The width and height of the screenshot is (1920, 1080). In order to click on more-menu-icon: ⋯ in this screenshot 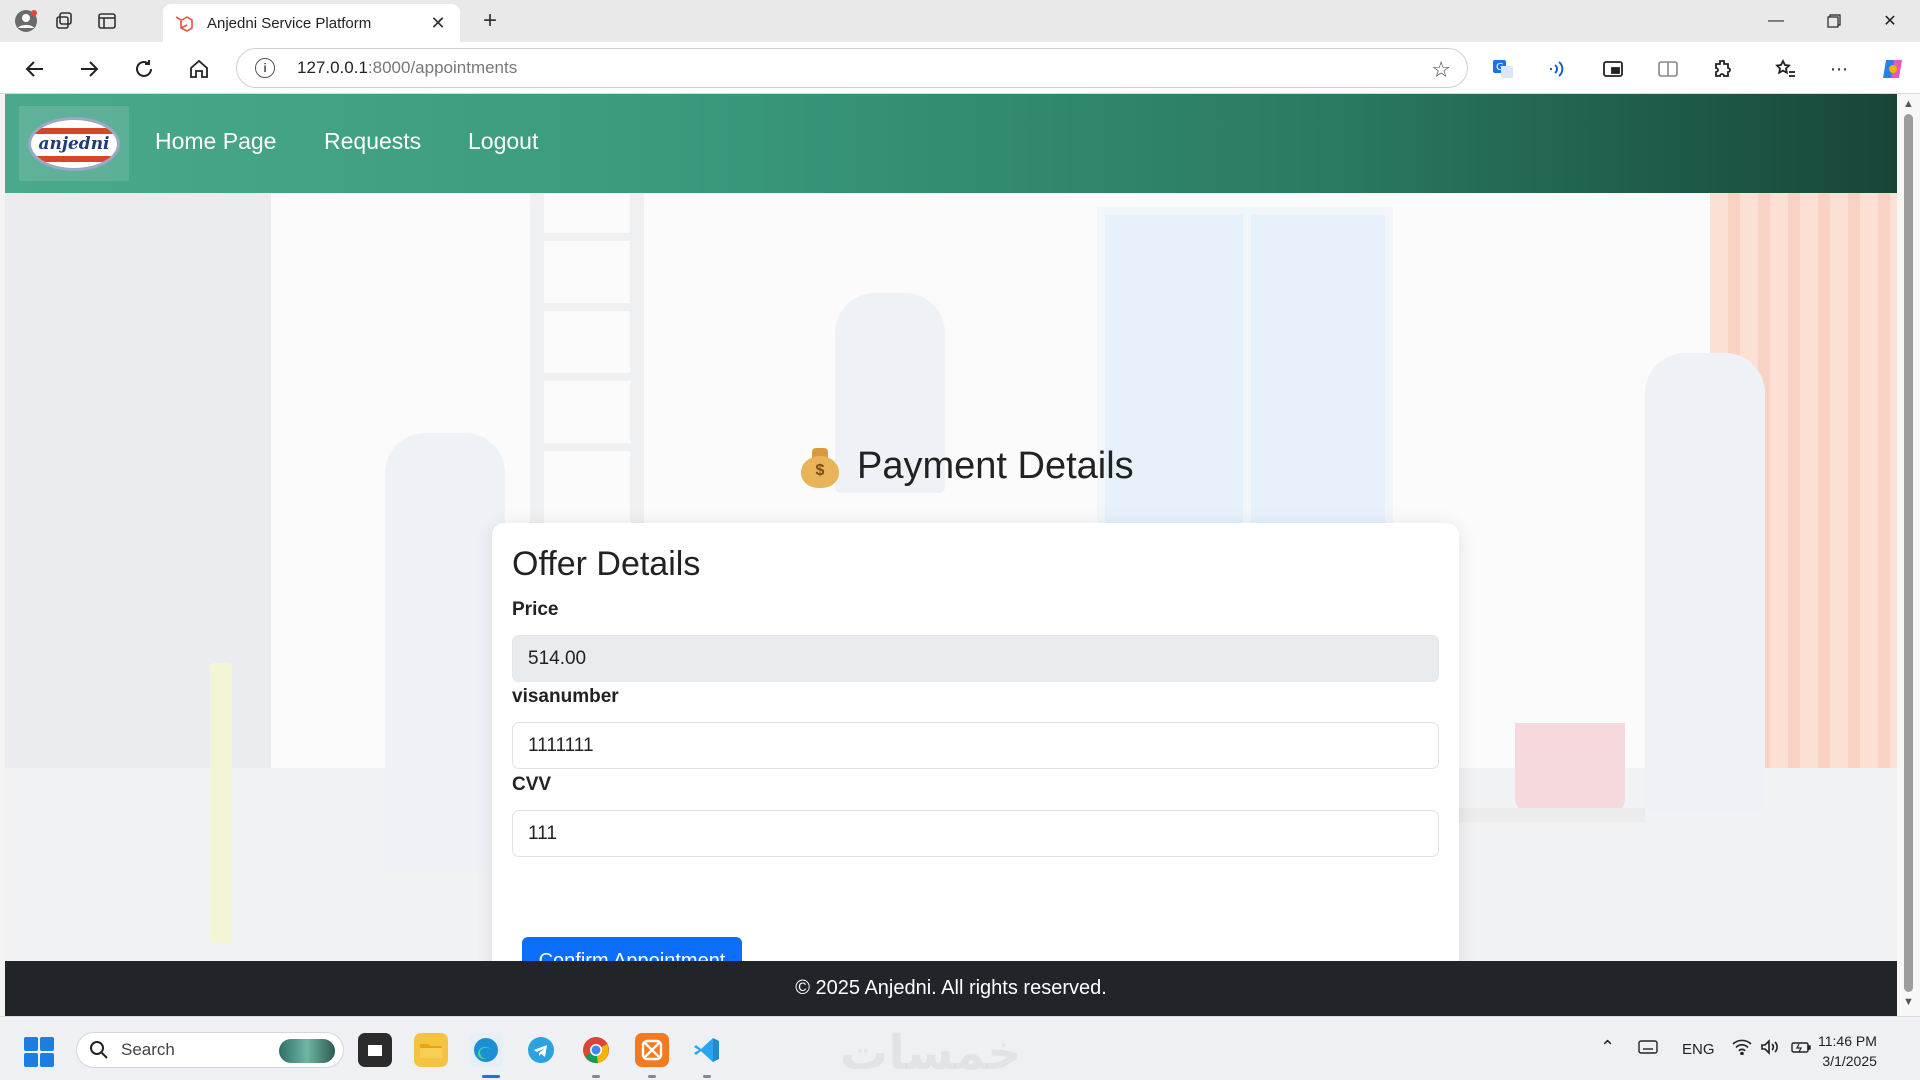, I will do `click(1839, 69)`.